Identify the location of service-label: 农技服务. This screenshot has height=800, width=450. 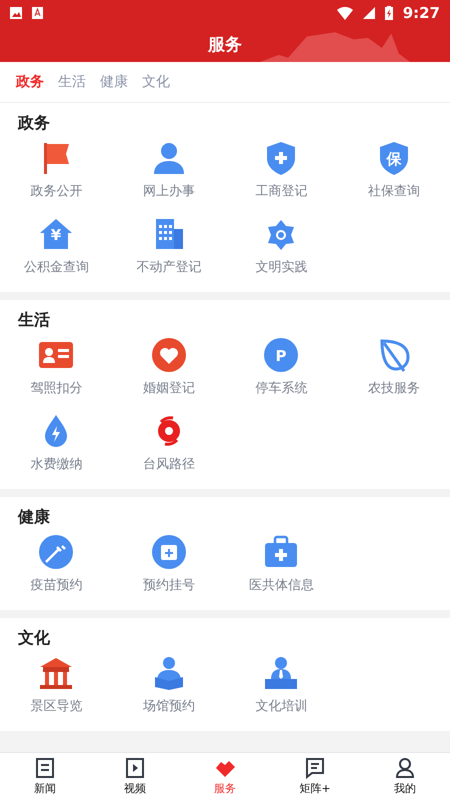
(394, 388).